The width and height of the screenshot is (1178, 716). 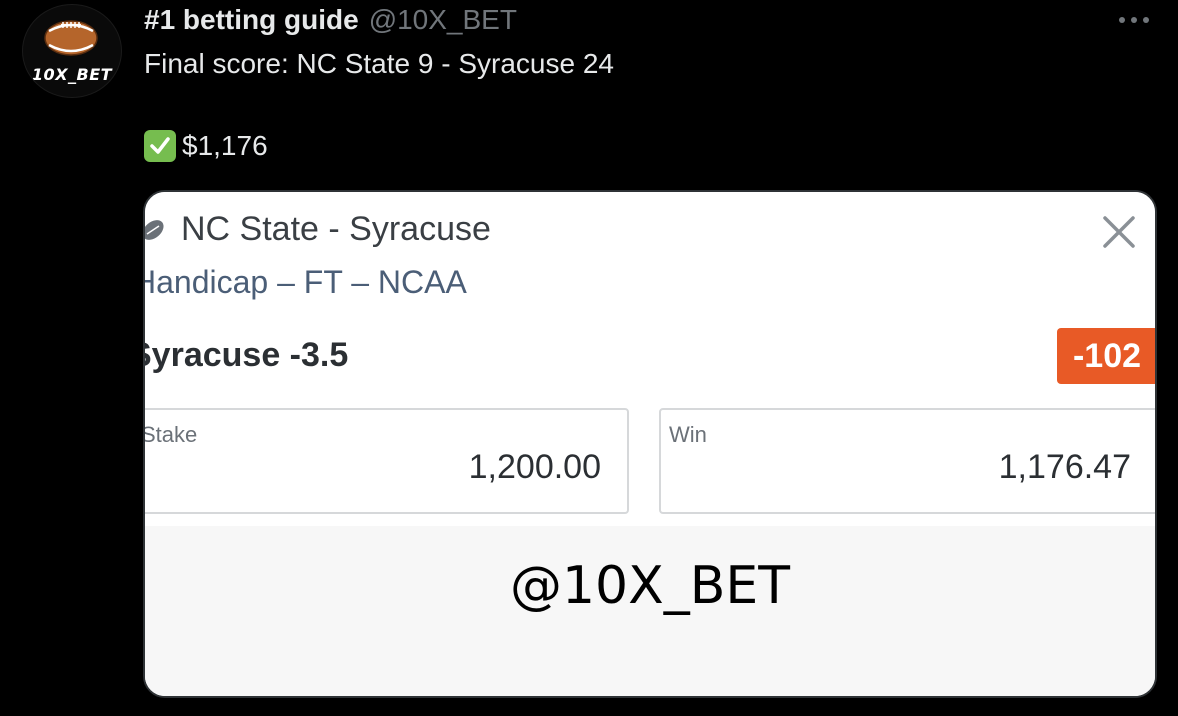 What do you see at coordinates (1064, 467) in the screenshot?
I see `win-value: 1,176.47` at bounding box center [1064, 467].